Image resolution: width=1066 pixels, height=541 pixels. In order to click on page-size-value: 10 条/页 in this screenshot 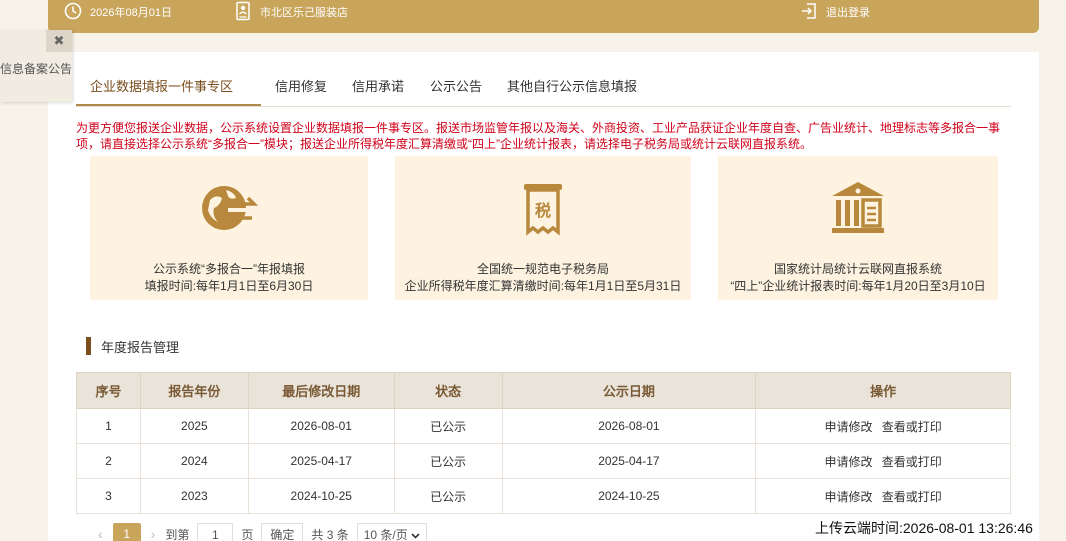, I will do `click(385, 534)`.